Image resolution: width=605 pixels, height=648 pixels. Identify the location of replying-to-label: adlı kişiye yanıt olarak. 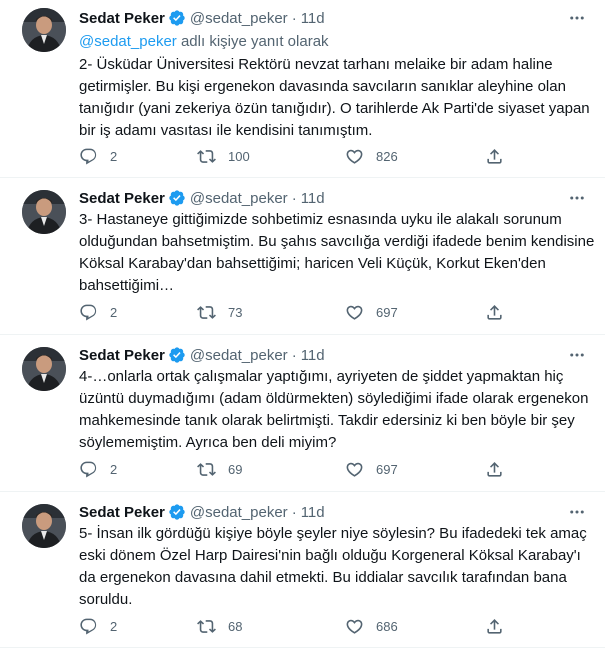
(252, 41).